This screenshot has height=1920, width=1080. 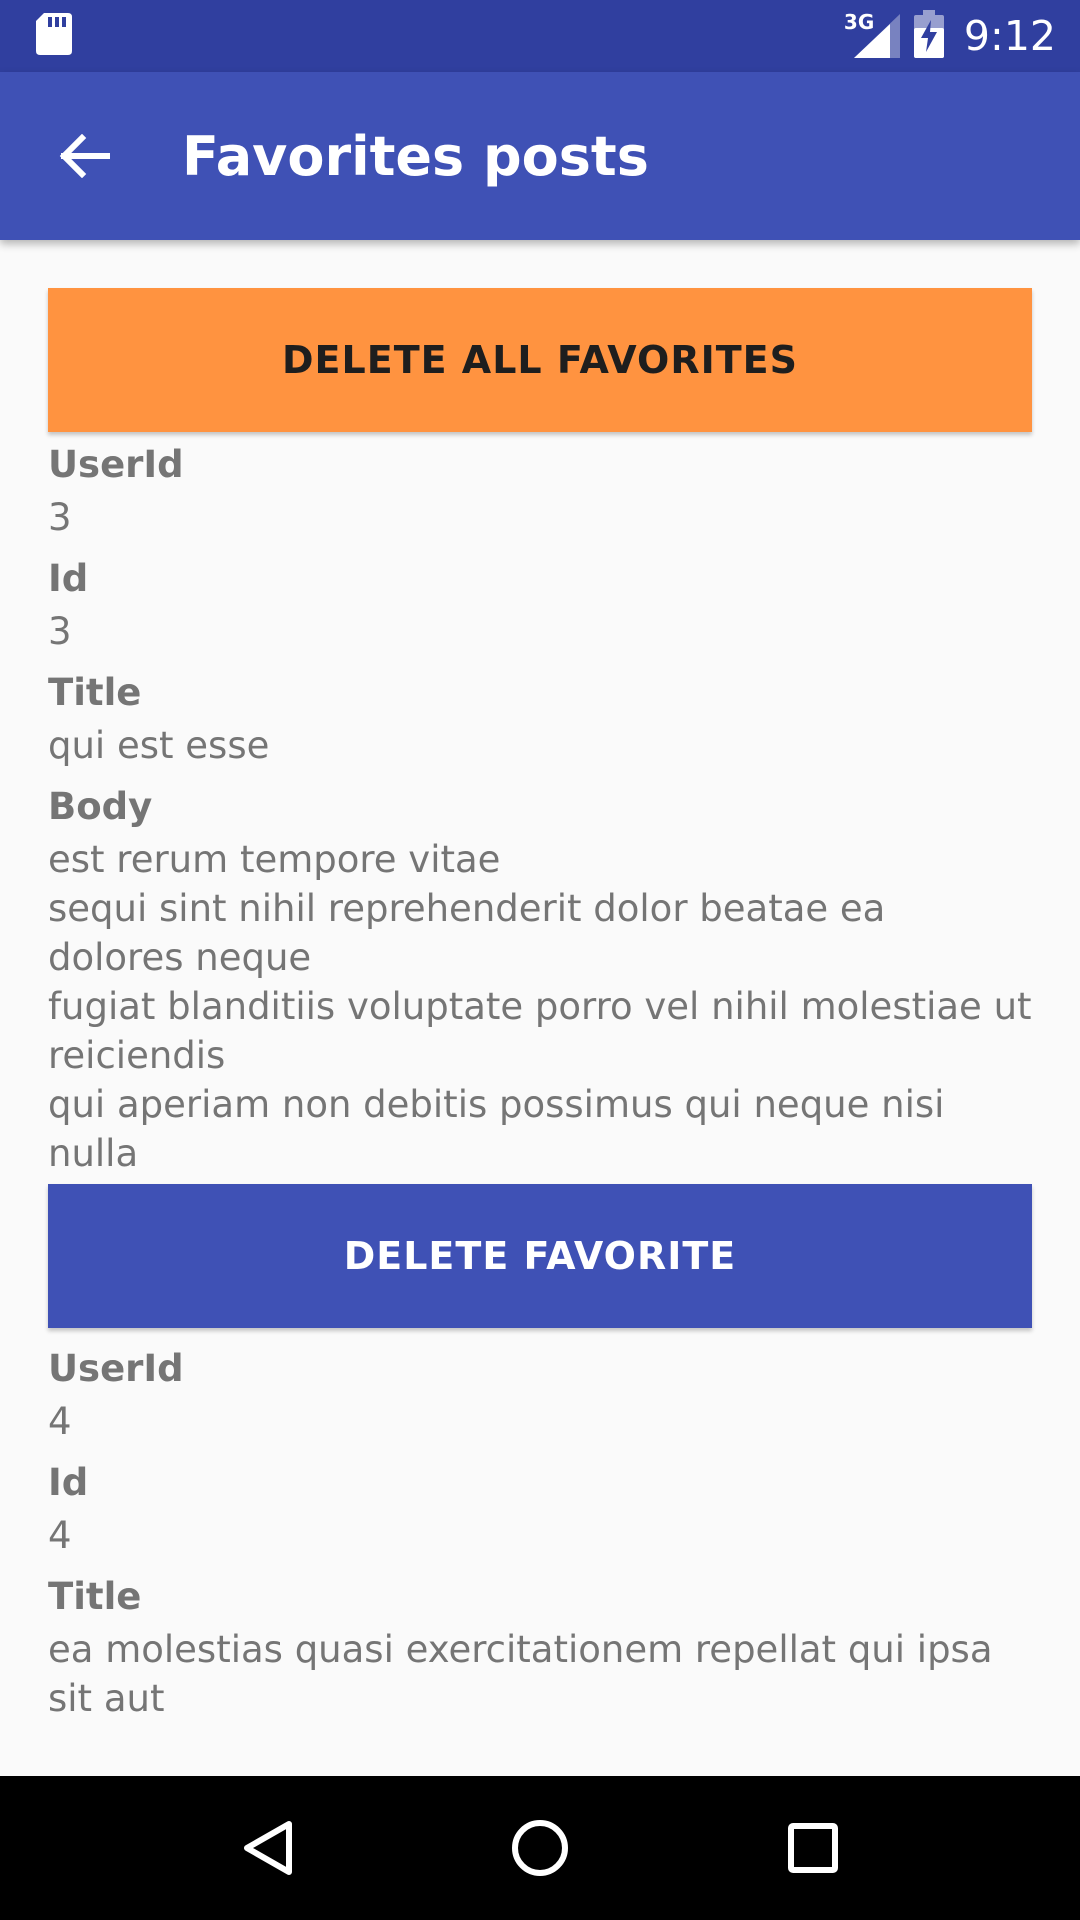 I want to click on sd-card-icon, so click(x=54, y=36).